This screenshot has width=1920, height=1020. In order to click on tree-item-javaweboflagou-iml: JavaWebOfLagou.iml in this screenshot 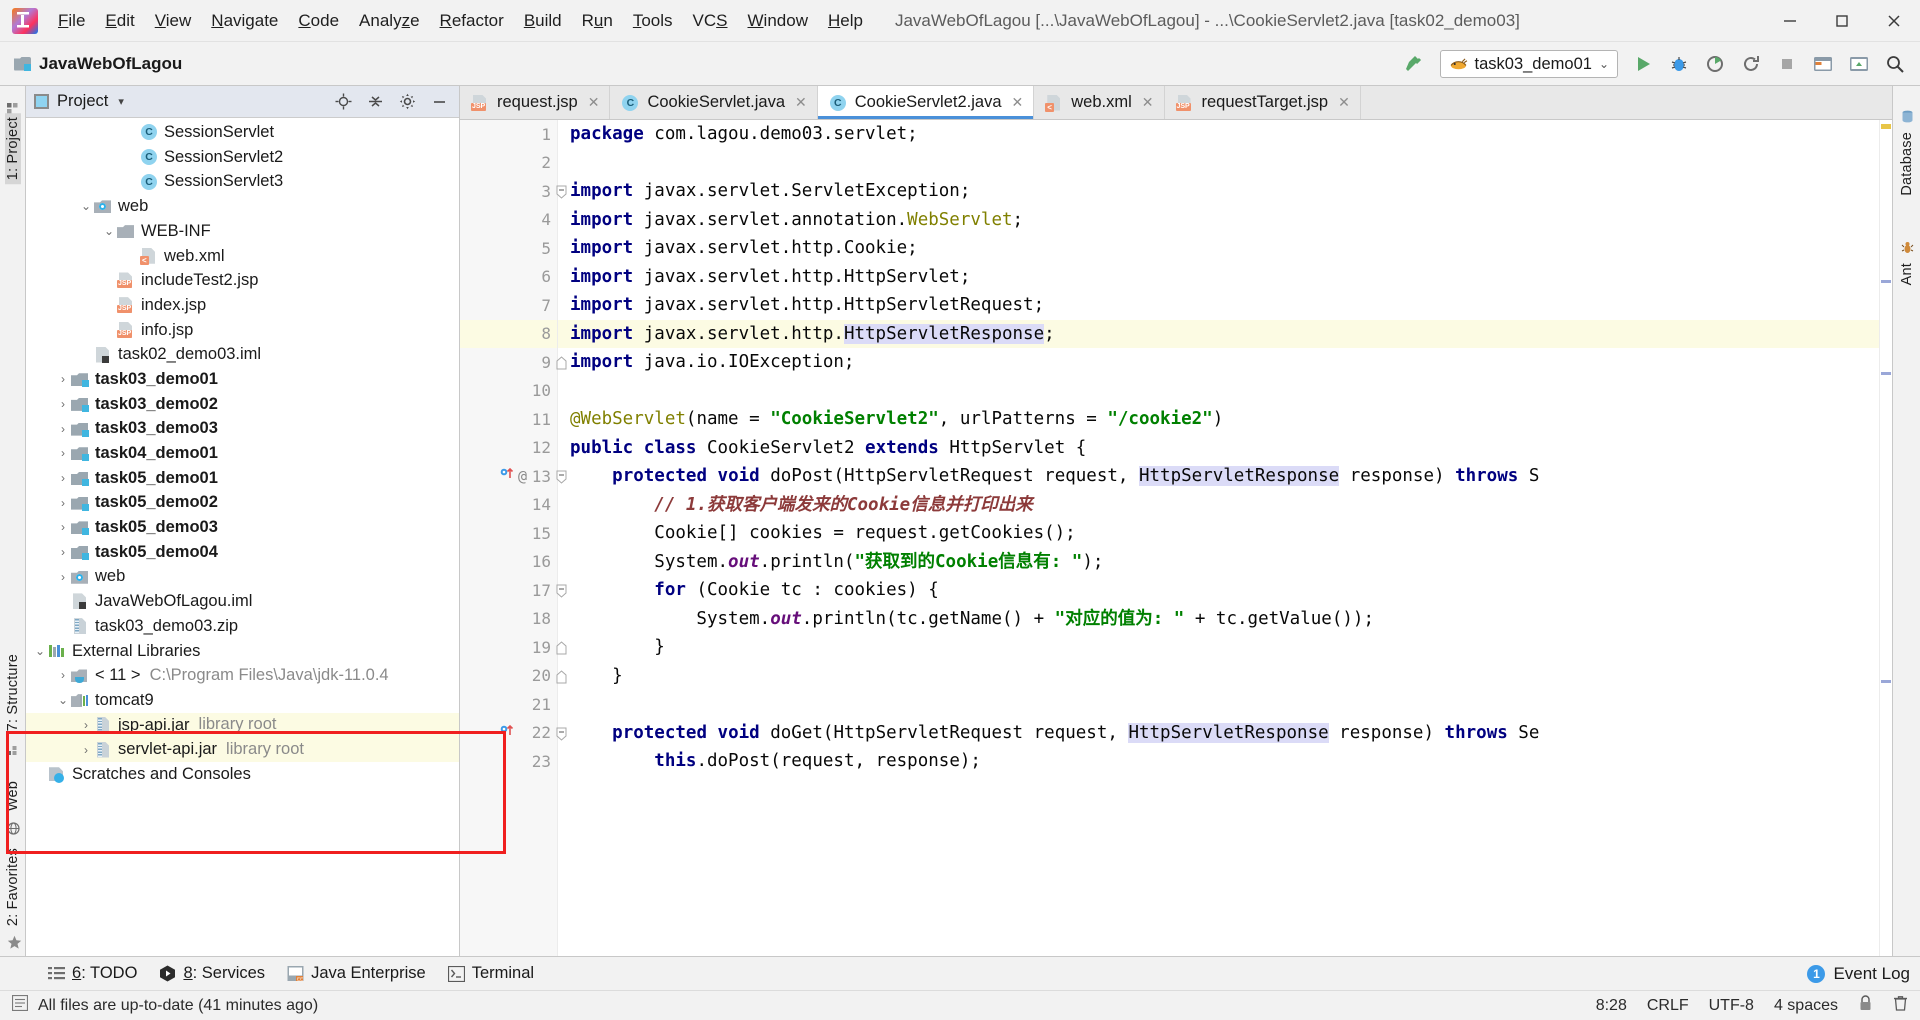, I will do `click(242, 601)`.